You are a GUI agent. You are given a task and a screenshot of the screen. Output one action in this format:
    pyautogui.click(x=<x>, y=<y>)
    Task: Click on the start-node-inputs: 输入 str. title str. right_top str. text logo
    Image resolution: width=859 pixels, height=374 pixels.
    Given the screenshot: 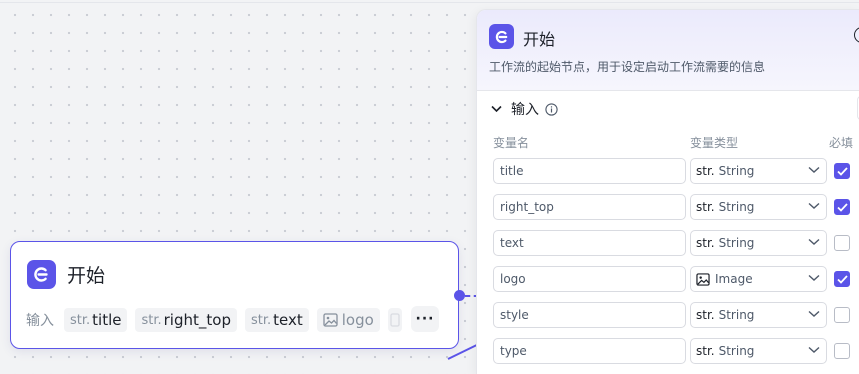 What is the action you would take?
    pyautogui.click(x=218, y=320)
    